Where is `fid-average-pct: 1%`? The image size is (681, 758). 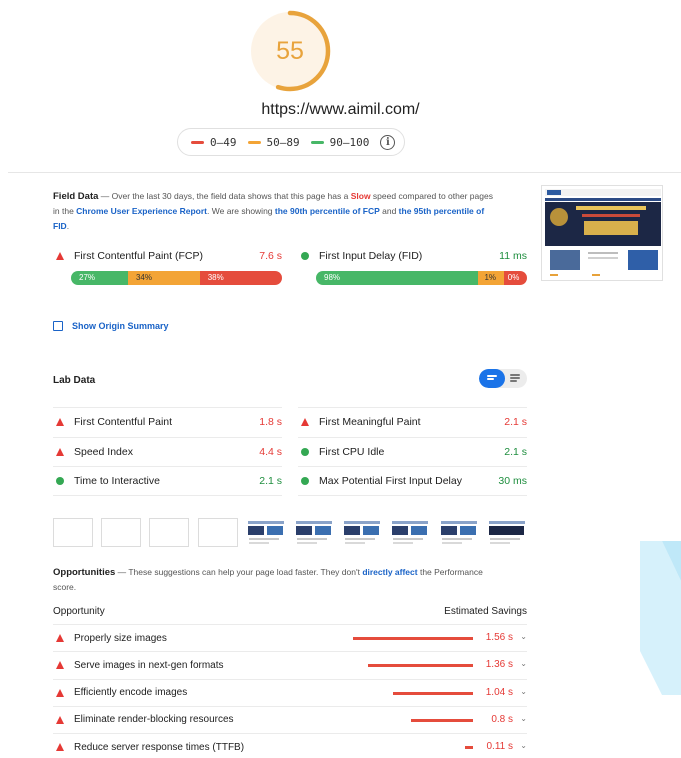 fid-average-pct: 1% is located at coordinates (490, 277).